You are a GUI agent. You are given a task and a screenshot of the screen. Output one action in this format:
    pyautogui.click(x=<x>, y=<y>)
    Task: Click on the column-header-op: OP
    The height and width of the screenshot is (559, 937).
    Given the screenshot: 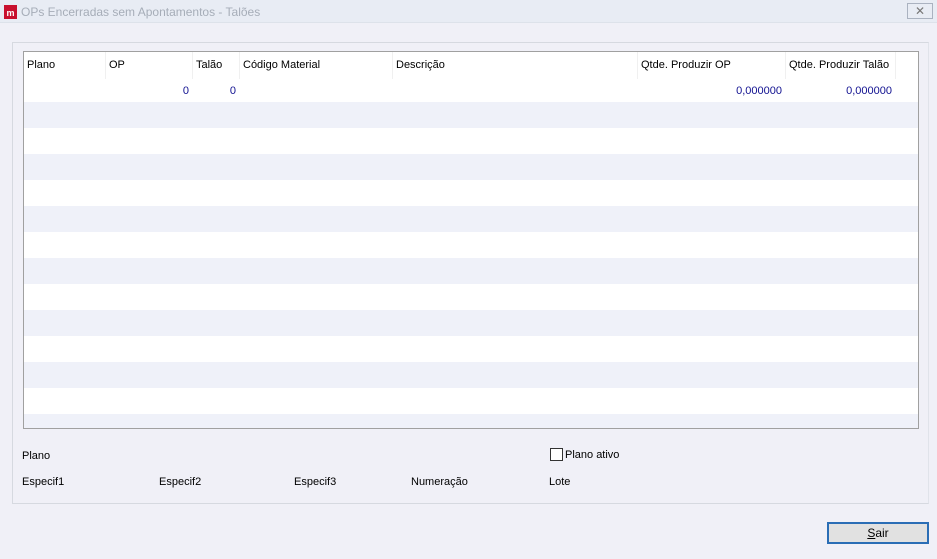 What is the action you would take?
    pyautogui.click(x=149, y=65)
    